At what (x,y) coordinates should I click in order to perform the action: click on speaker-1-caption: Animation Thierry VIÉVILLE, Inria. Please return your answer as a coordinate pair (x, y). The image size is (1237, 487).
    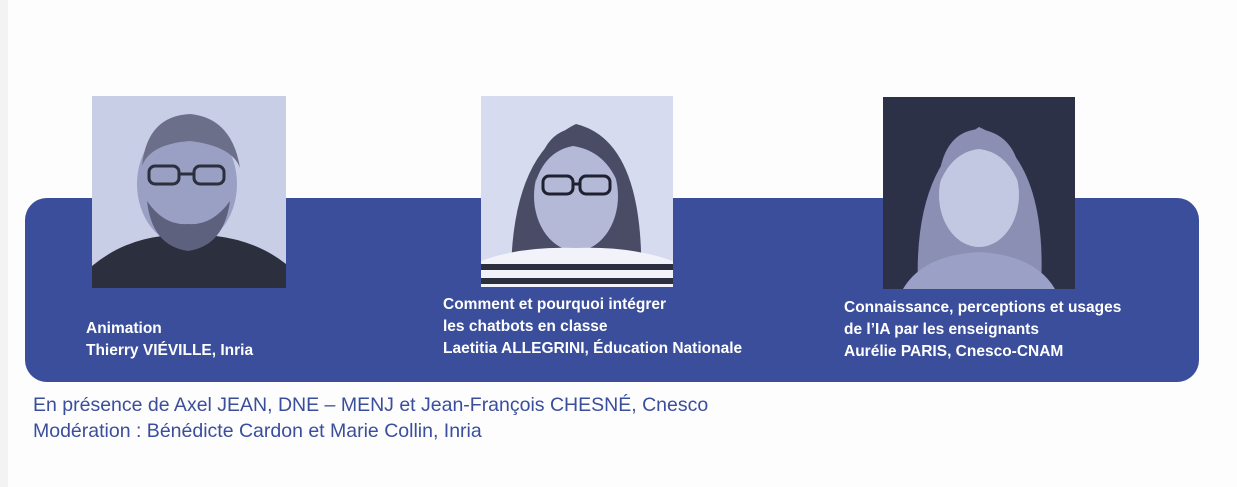
    Looking at the image, I should click on (169, 340).